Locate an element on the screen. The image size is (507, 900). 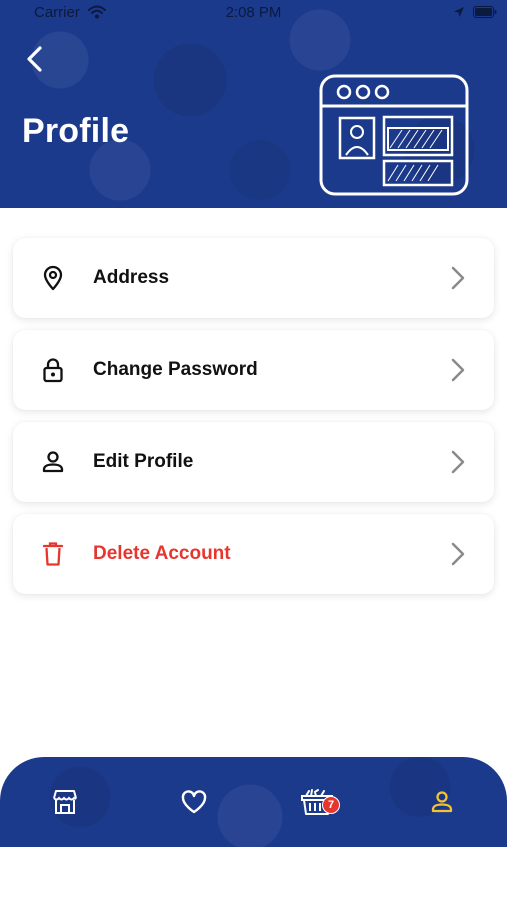
menu-item-delete-account: Delete Account is located at coordinates (253, 554).